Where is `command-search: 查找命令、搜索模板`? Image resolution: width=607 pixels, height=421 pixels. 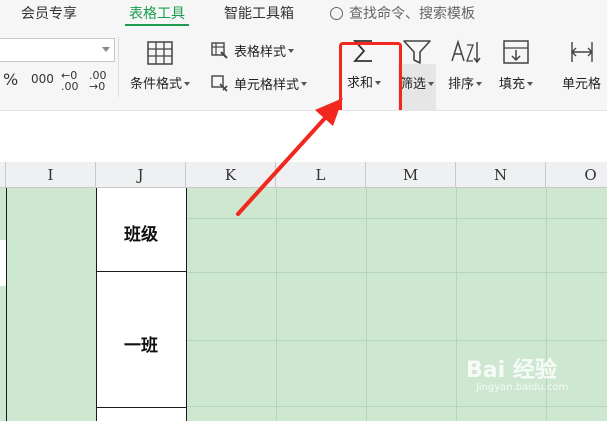
command-search: 查找命令、搜索模板 is located at coordinates (402, 13).